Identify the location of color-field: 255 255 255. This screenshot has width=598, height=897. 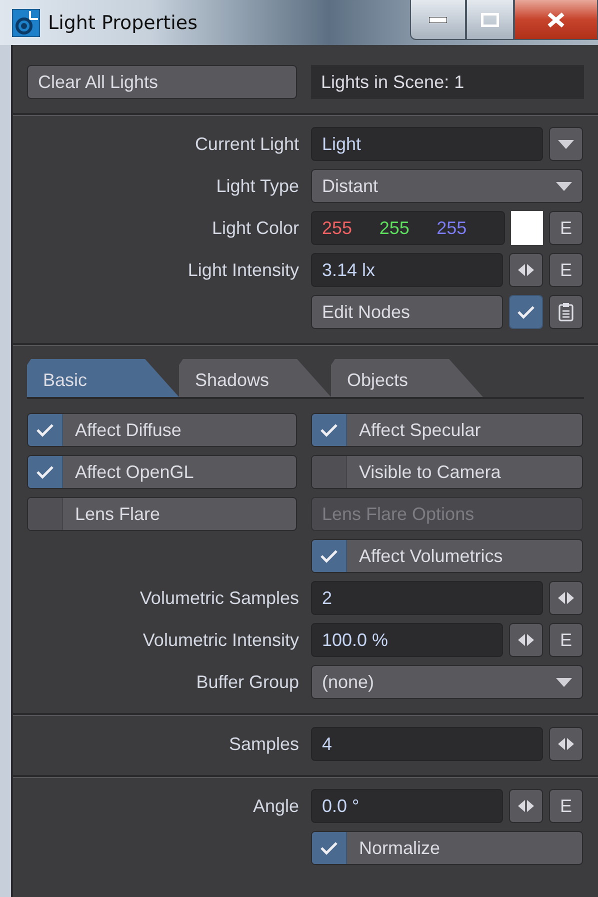
(408, 228).